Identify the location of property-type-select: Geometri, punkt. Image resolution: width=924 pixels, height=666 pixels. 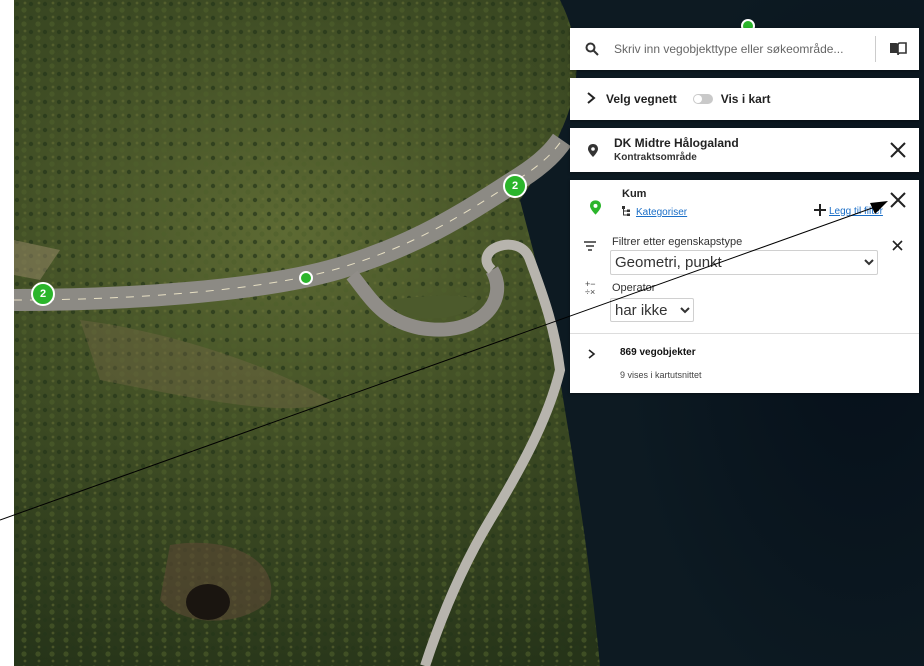
(744, 262).